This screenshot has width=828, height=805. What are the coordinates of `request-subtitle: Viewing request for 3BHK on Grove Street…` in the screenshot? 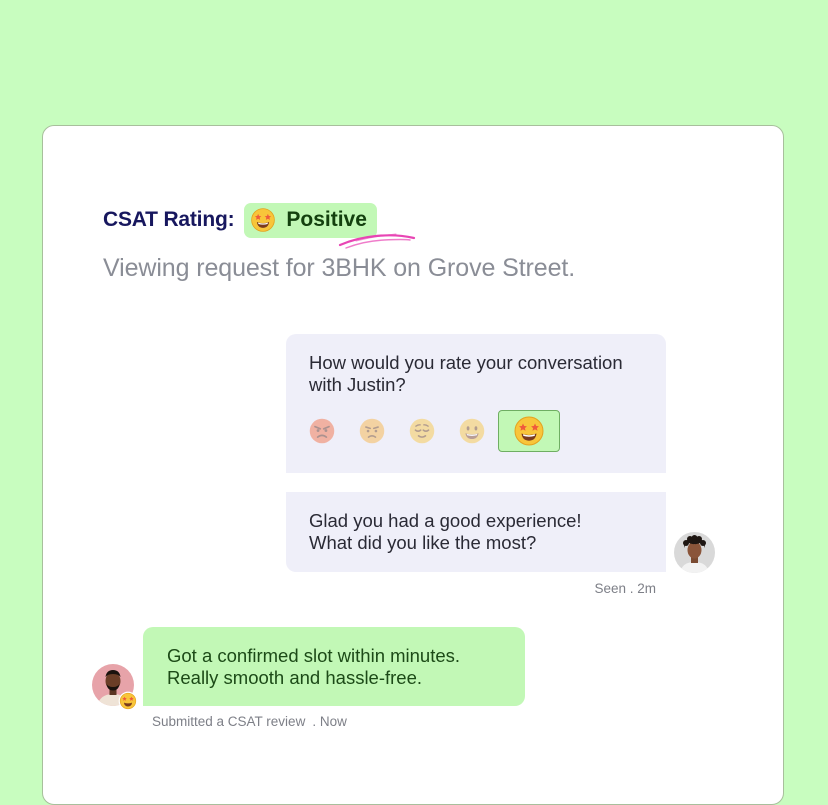 It's located at (339, 268).